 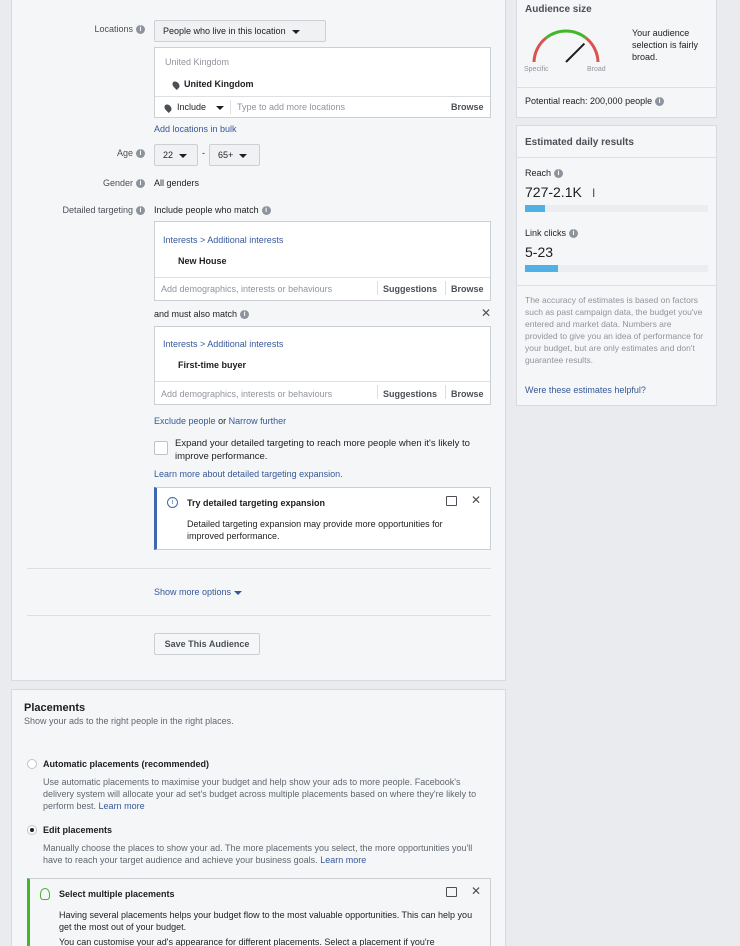 I want to click on exclude-narrow-row: Exclude people or Narrow further, so click(x=220, y=421).